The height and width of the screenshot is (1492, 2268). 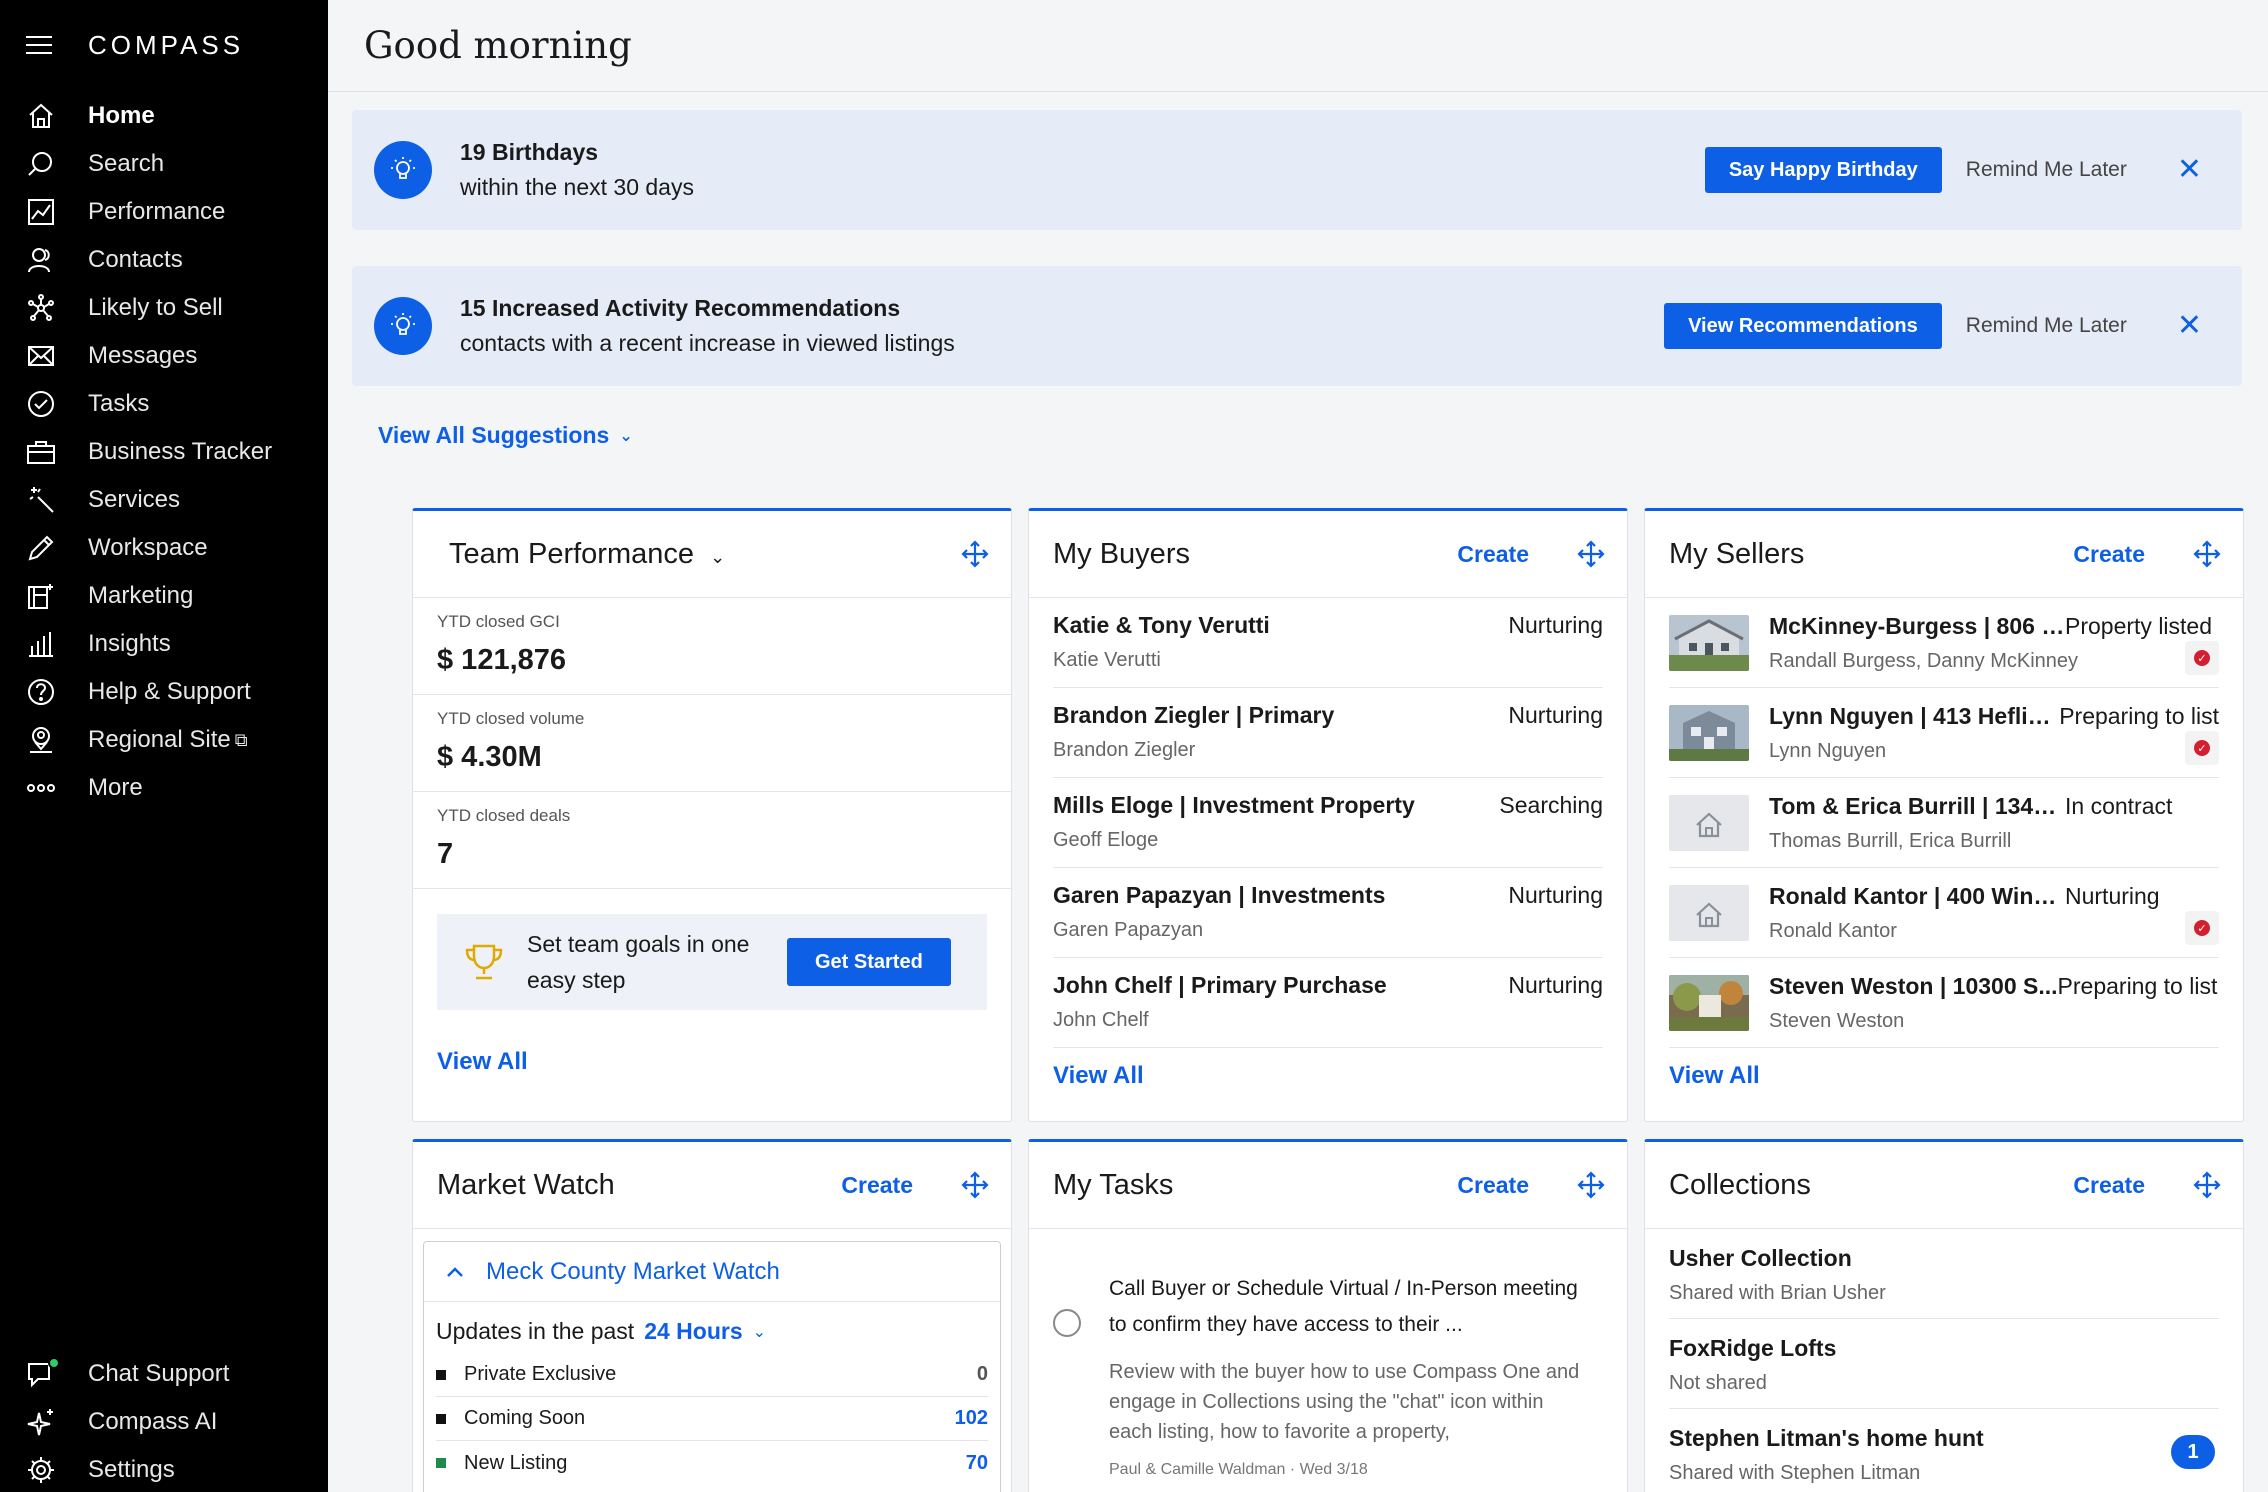 What do you see at coordinates (1823, 170) in the screenshot?
I see `say-happy-birthday-button: Say Happy Birthday` at bounding box center [1823, 170].